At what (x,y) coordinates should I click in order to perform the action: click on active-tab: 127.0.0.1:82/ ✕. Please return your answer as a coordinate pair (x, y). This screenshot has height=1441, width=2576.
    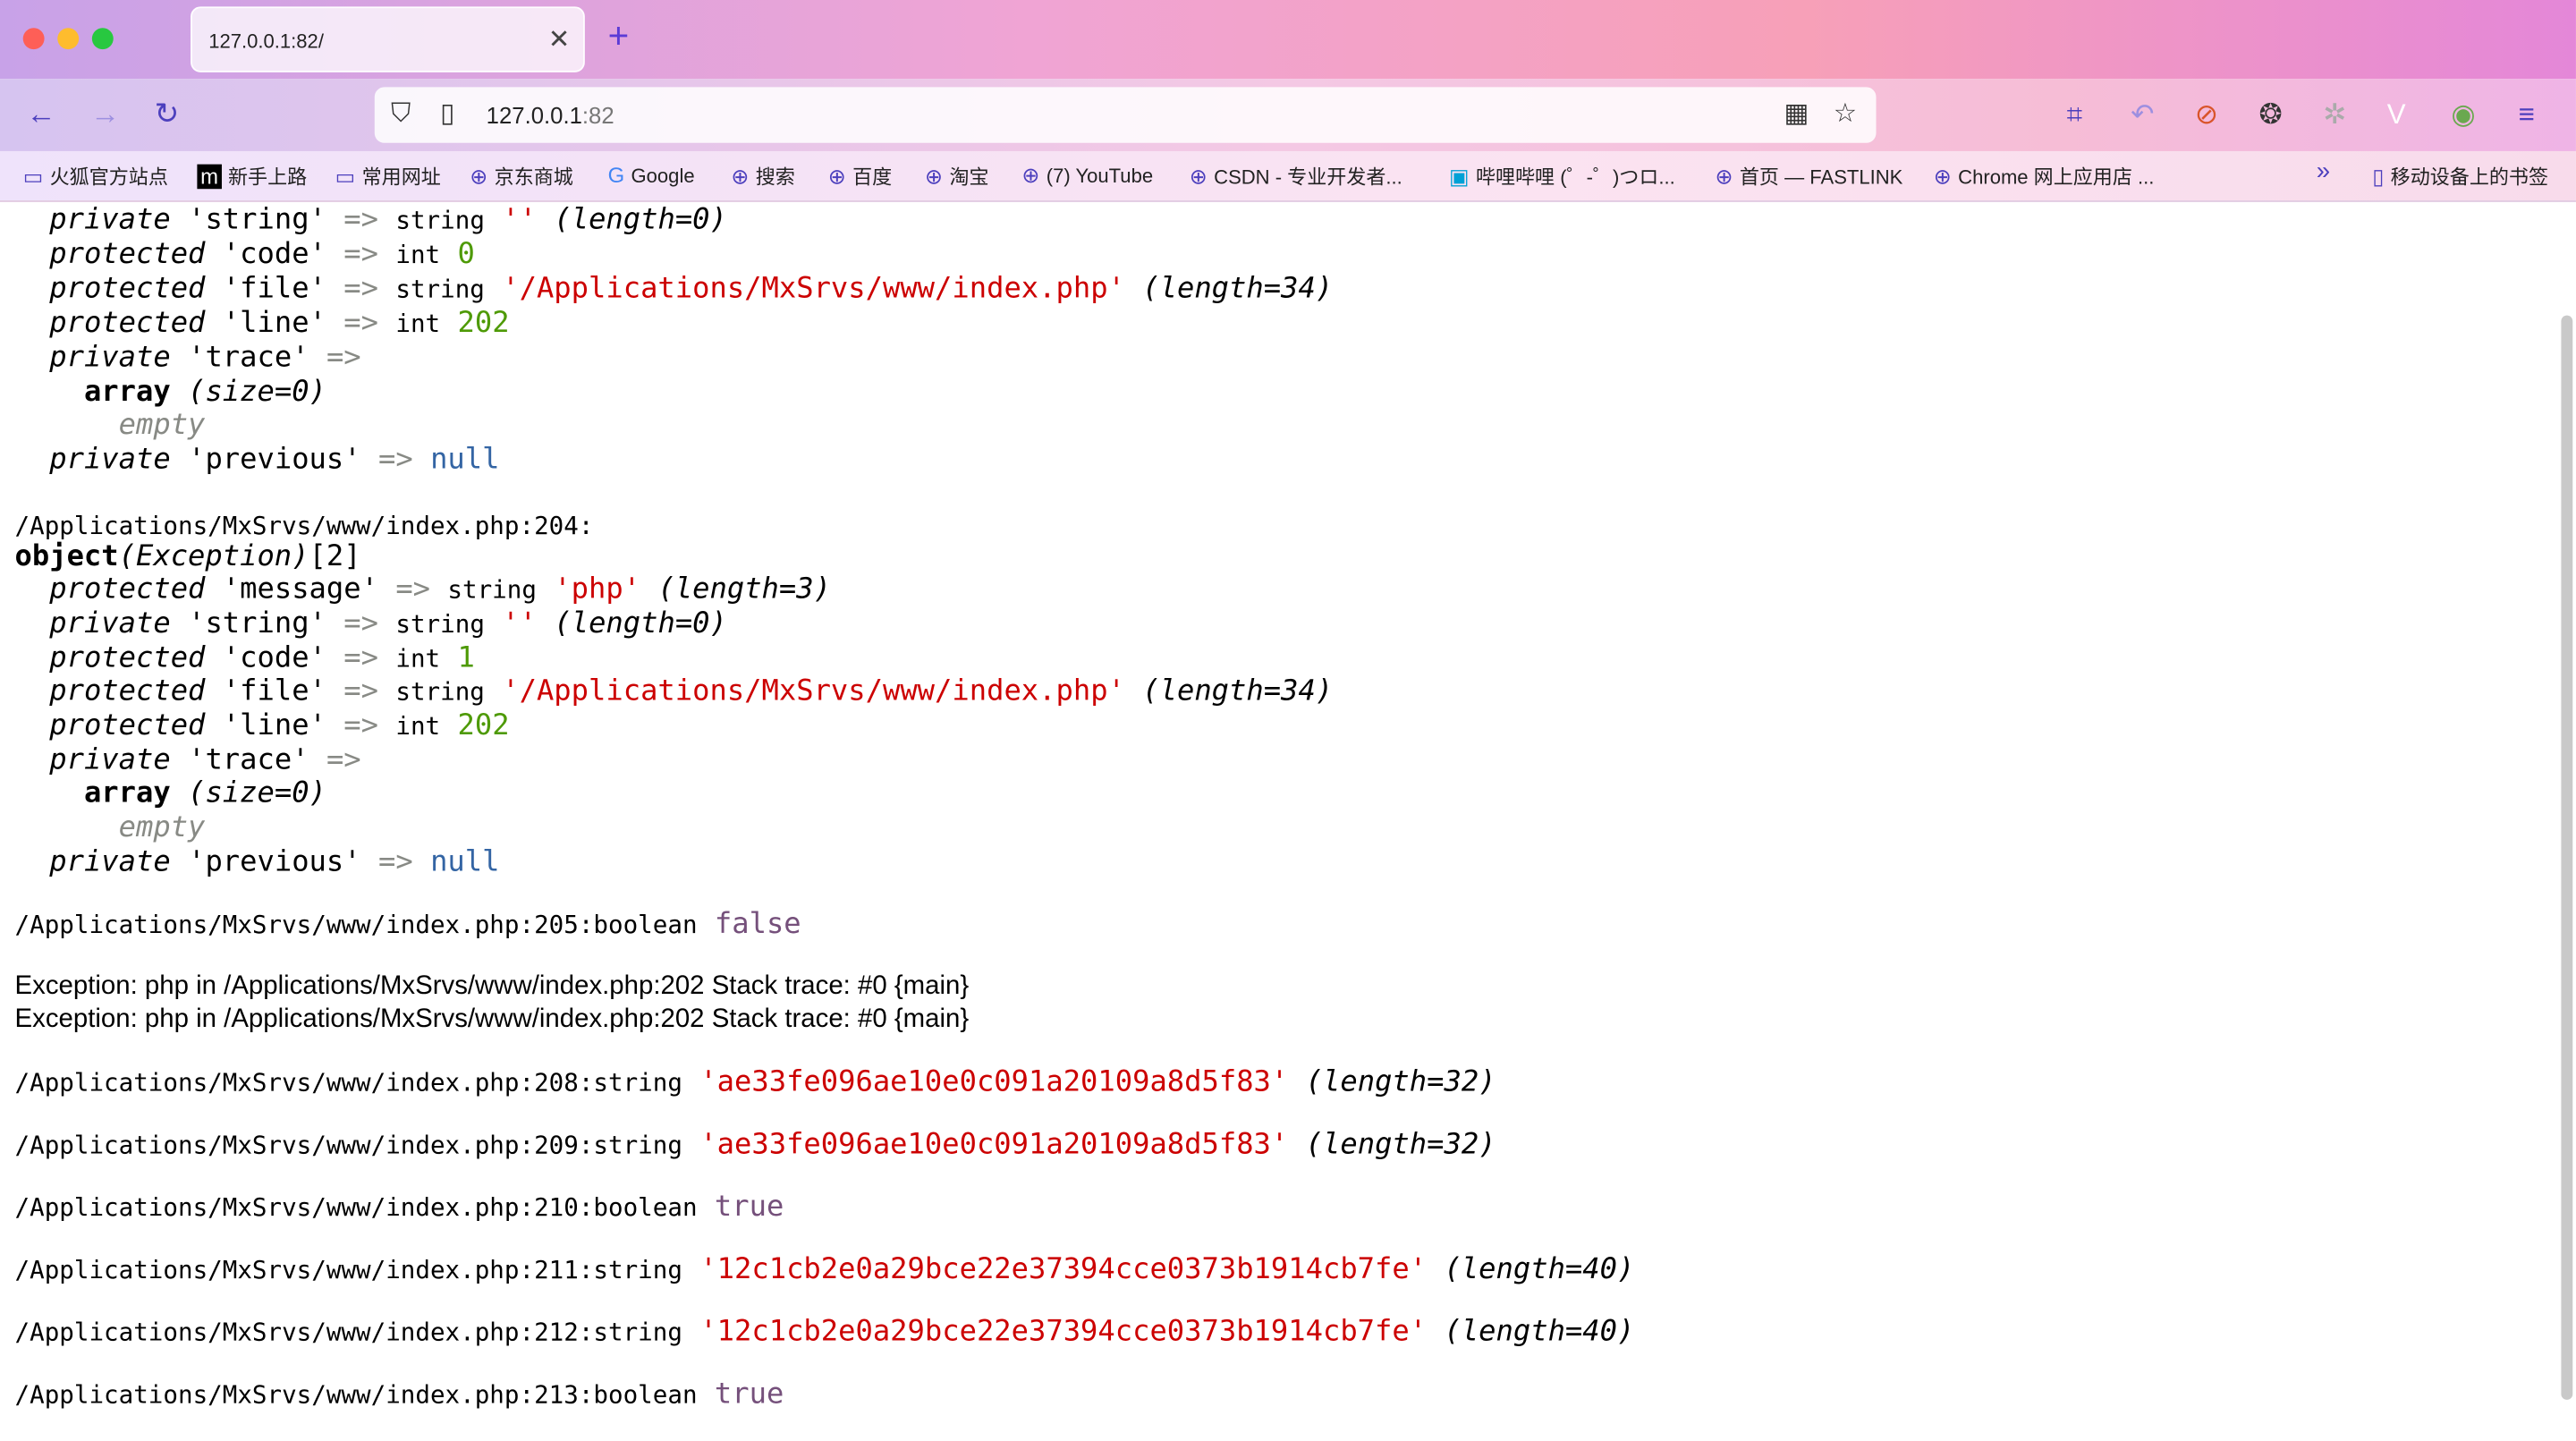
    Looking at the image, I should click on (388, 39).